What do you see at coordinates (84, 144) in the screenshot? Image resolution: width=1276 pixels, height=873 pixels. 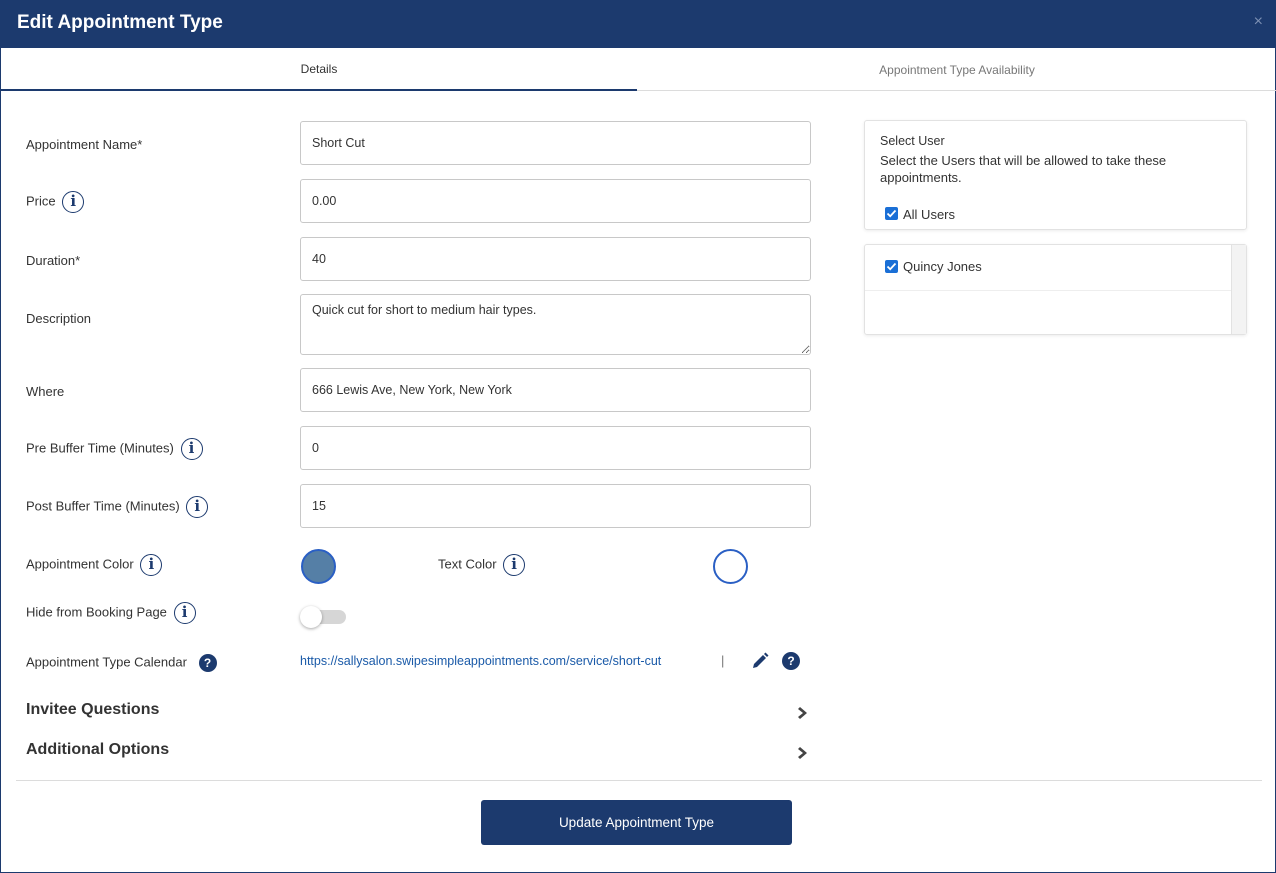 I see `appointment-name-label: Appointment Name*` at bounding box center [84, 144].